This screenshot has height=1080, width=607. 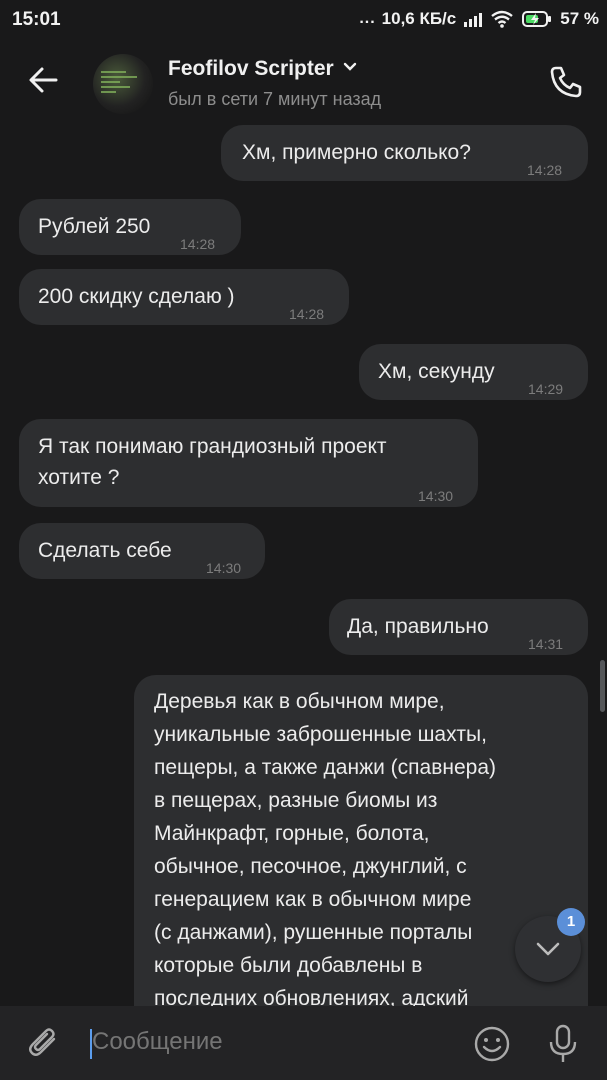 I want to click on message-text-line: последних обновлениях, адский, so click(x=311, y=996).